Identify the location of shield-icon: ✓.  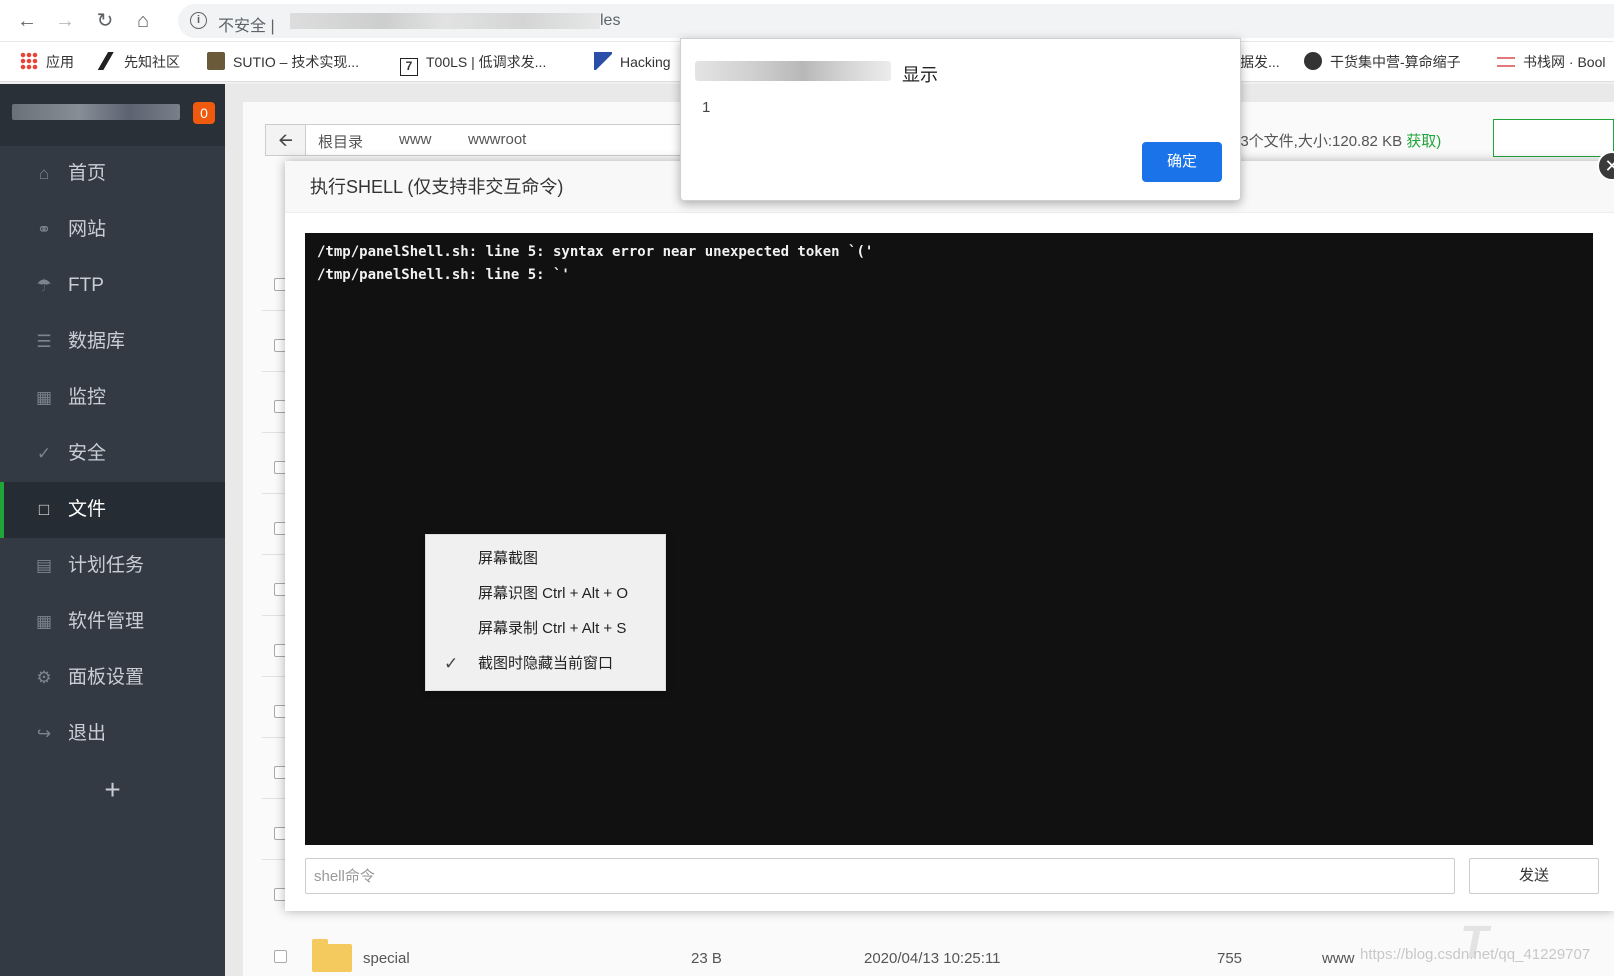
(44, 453).